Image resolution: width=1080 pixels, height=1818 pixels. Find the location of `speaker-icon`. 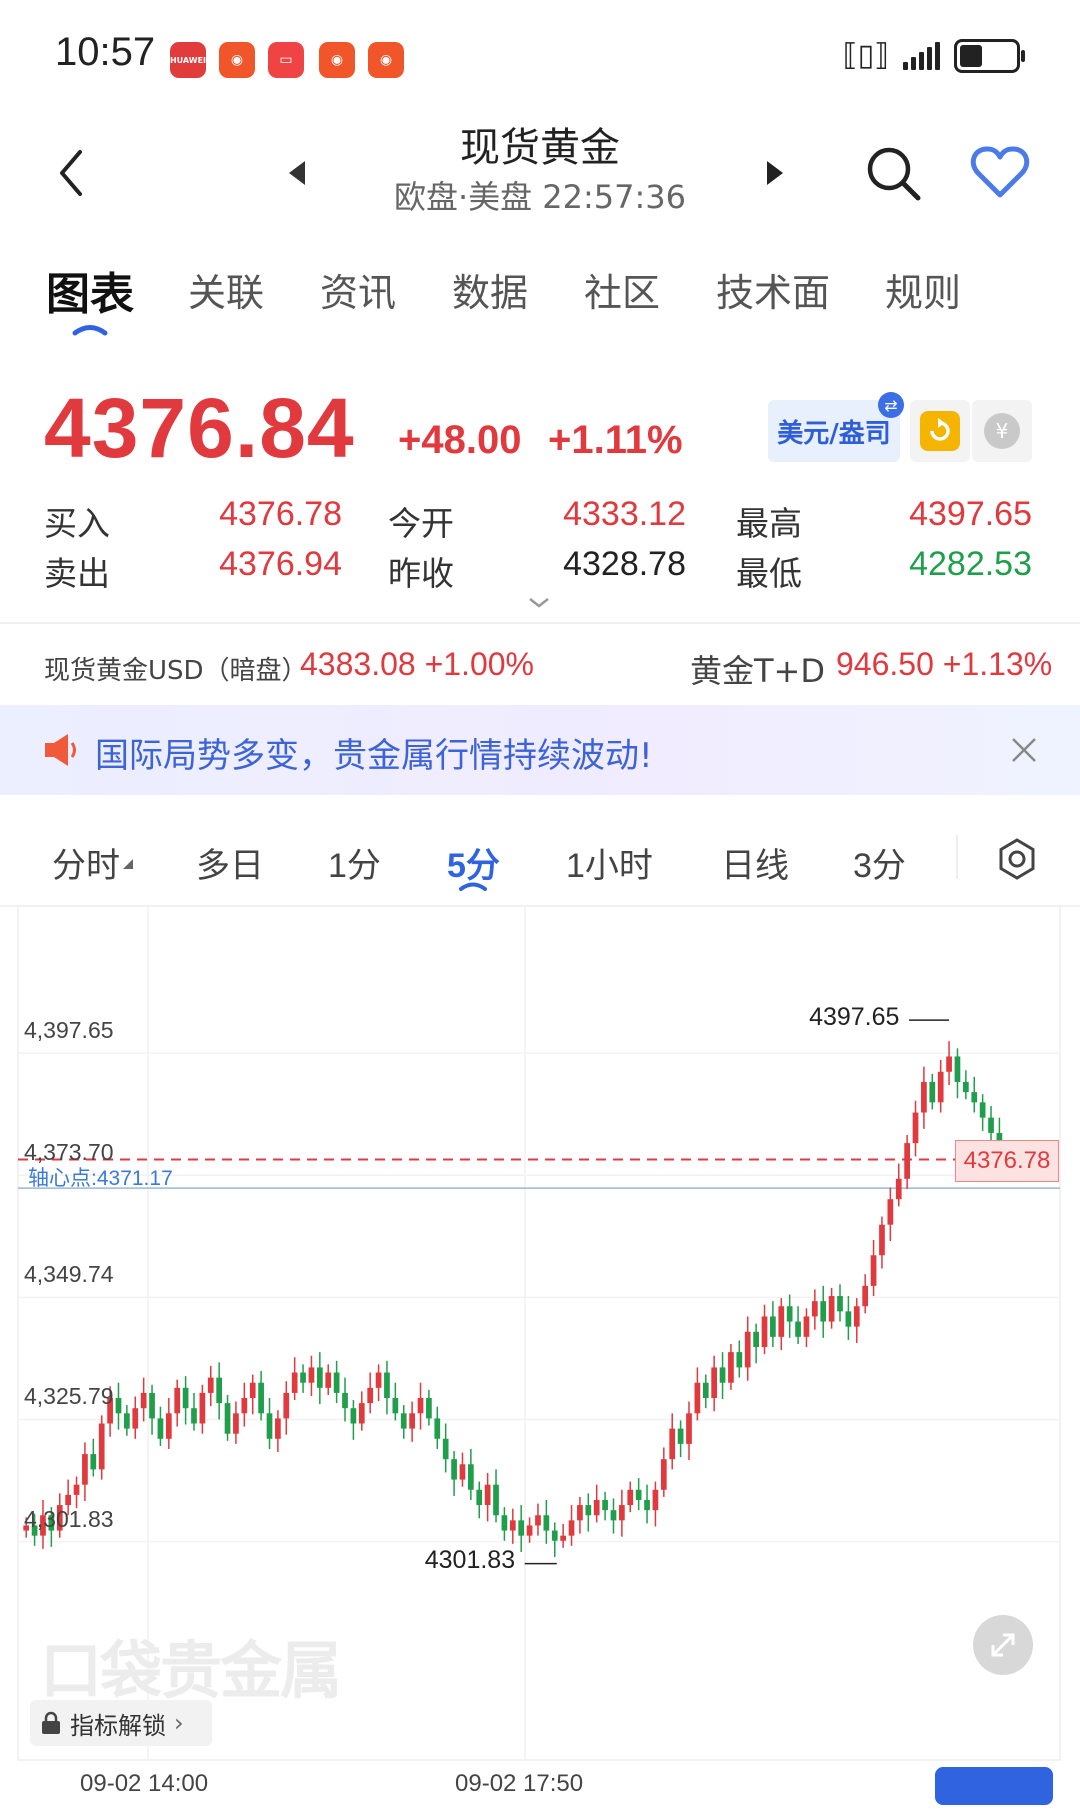

speaker-icon is located at coordinates (60, 750).